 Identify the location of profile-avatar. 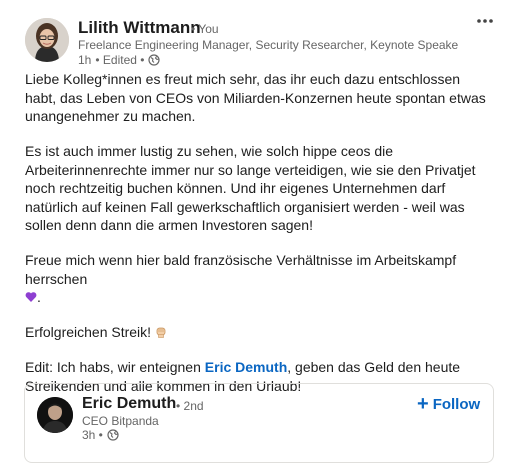
(55, 415).